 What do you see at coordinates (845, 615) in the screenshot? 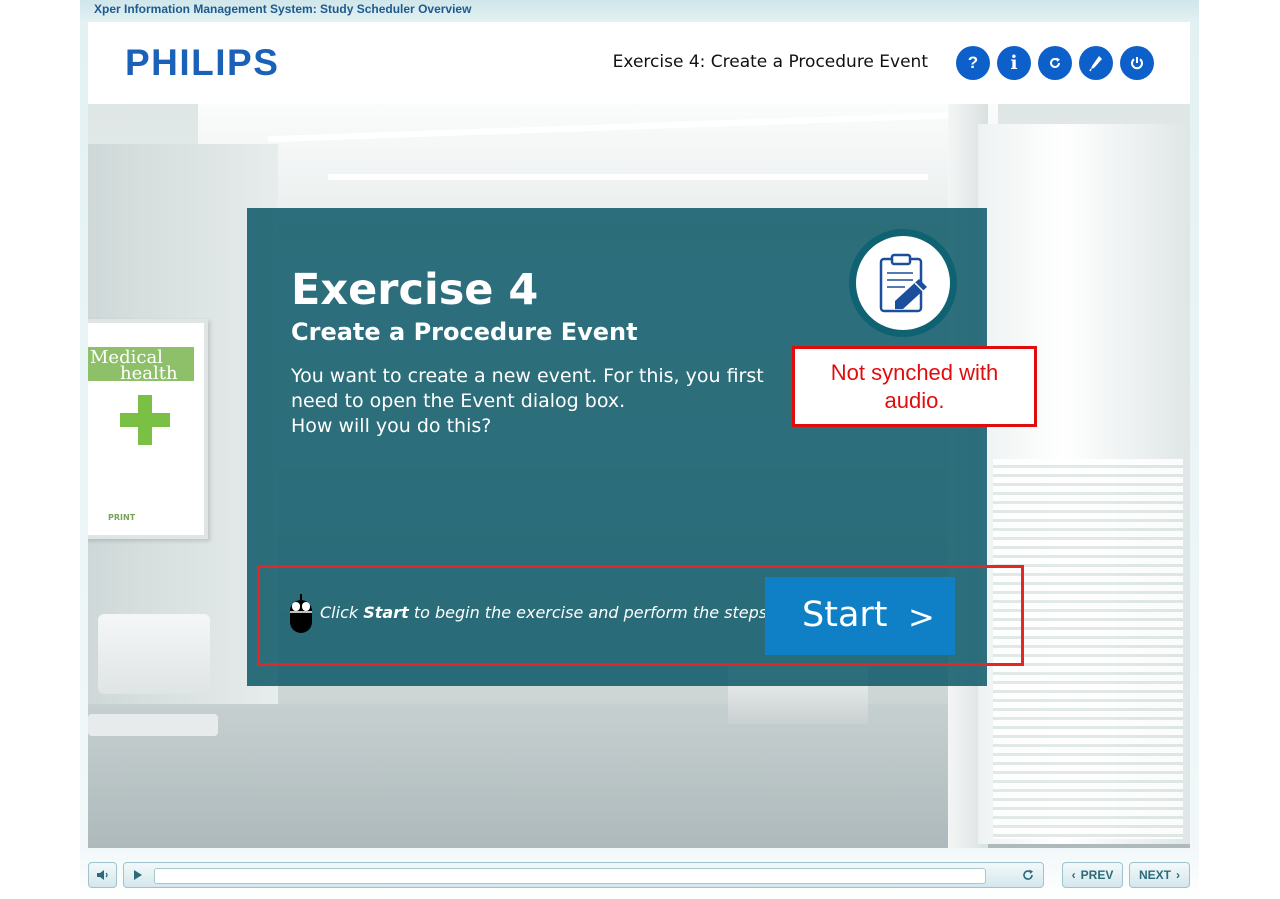
I see `start-button-label: Start` at bounding box center [845, 615].